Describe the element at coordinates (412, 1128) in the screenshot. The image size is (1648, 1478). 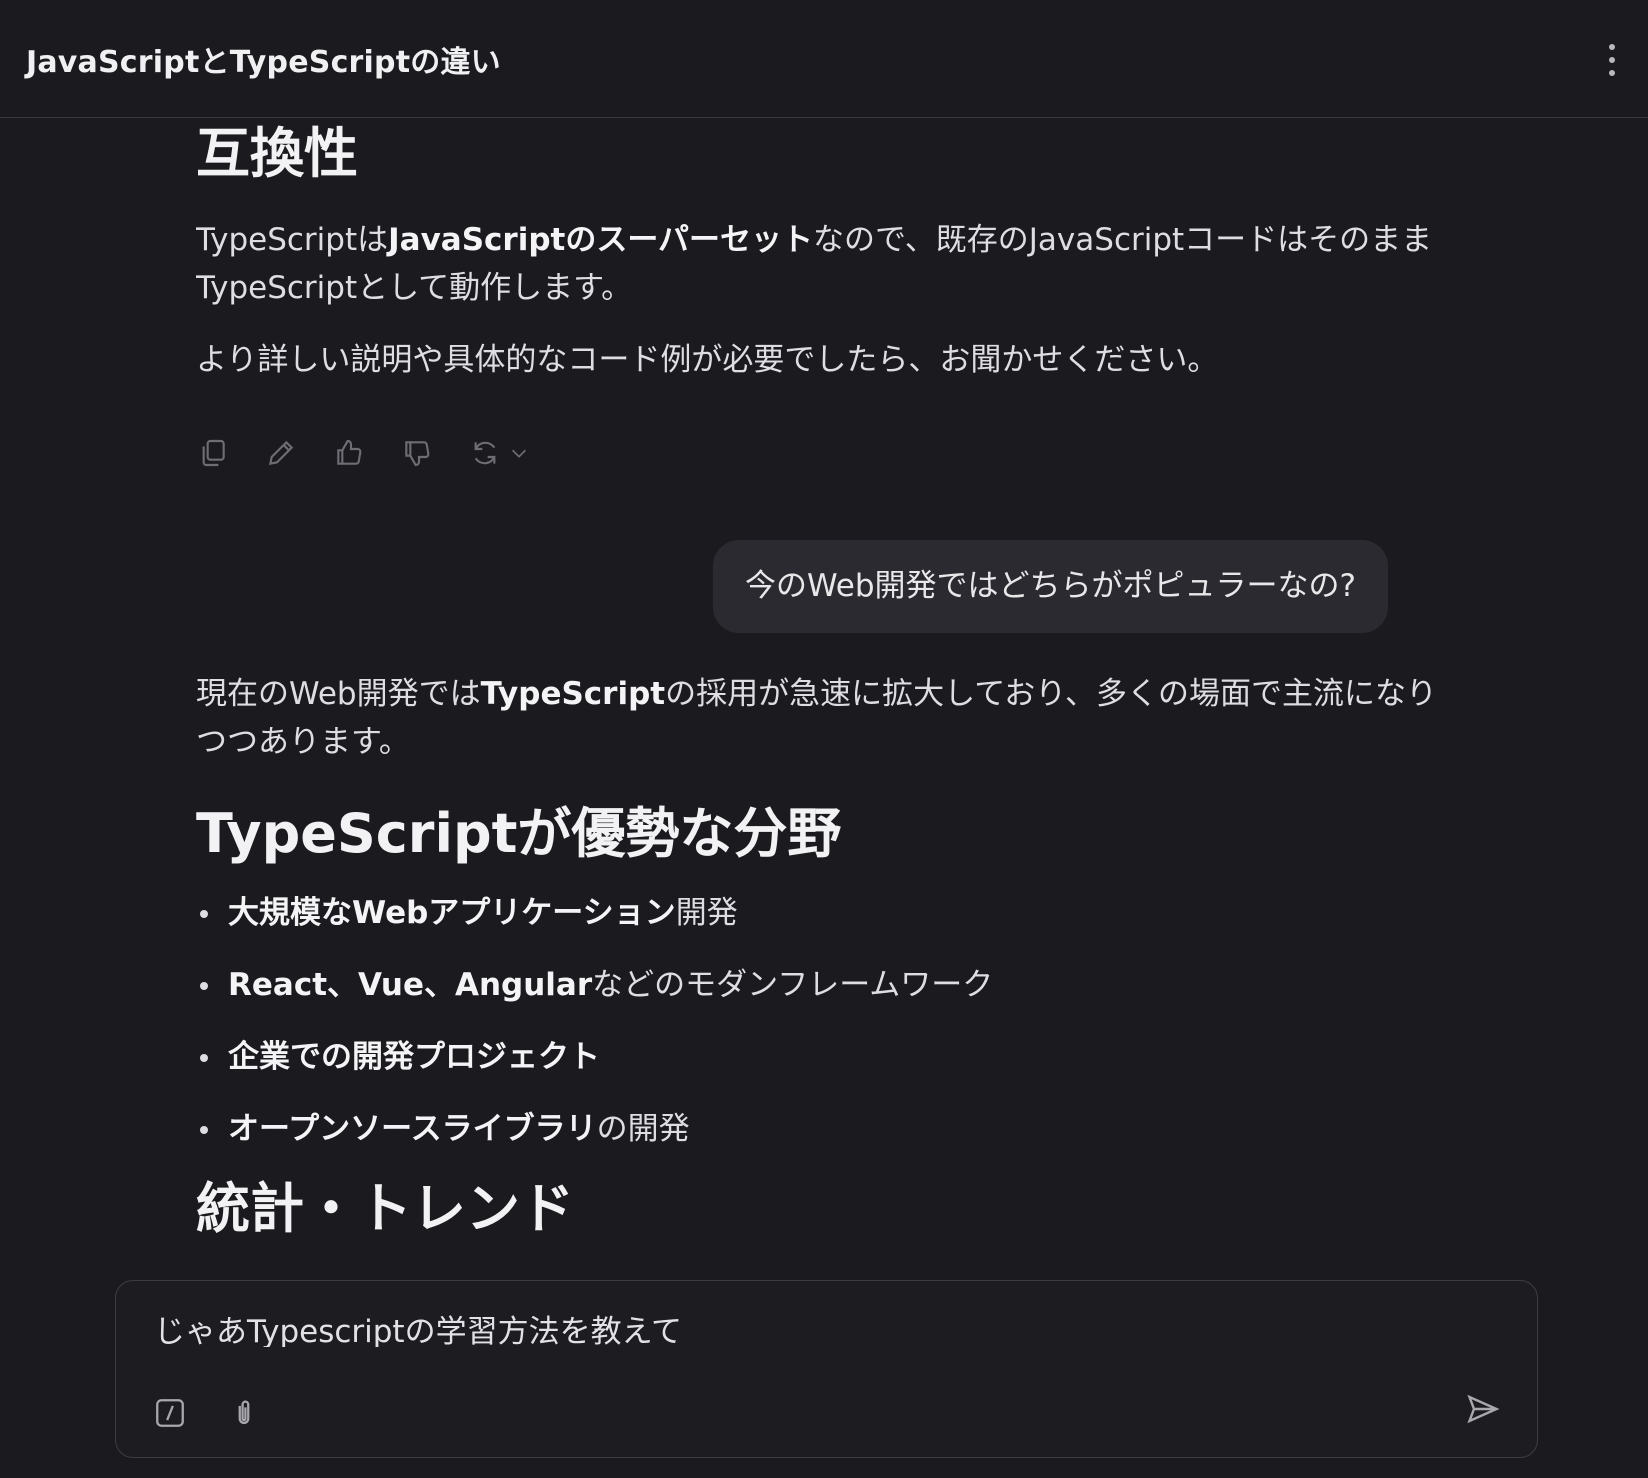
I see `list-item-bold: オープンソースライブラリ` at that location.